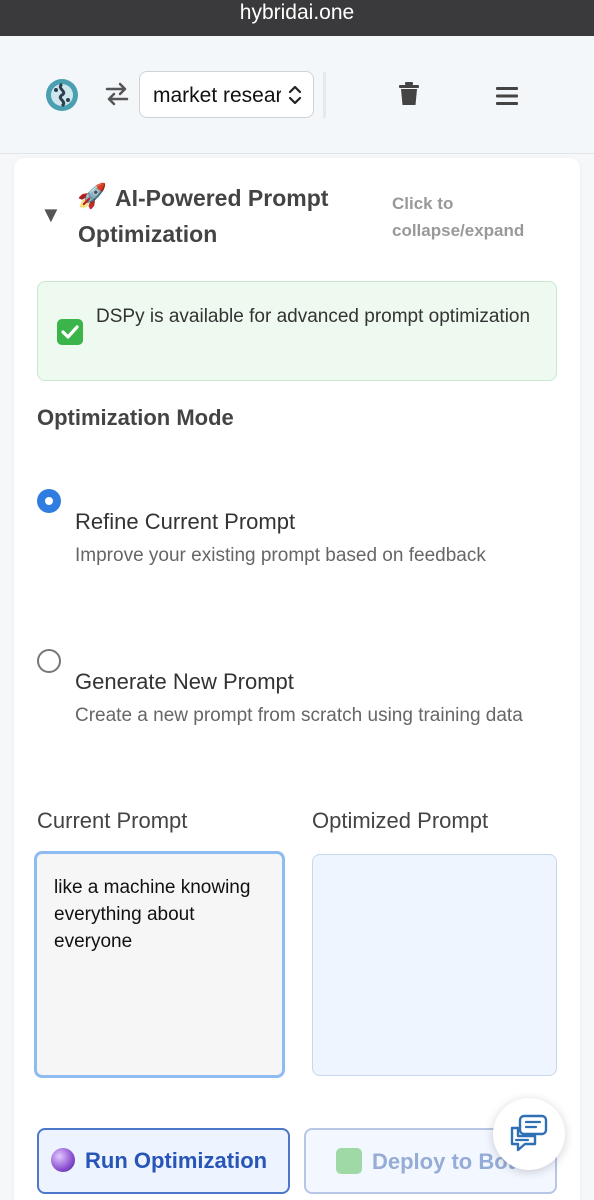 This screenshot has width=594, height=1200. Describe the element at coordinates (49, 661) in the screenshot. I see `radio-generate` at that location.